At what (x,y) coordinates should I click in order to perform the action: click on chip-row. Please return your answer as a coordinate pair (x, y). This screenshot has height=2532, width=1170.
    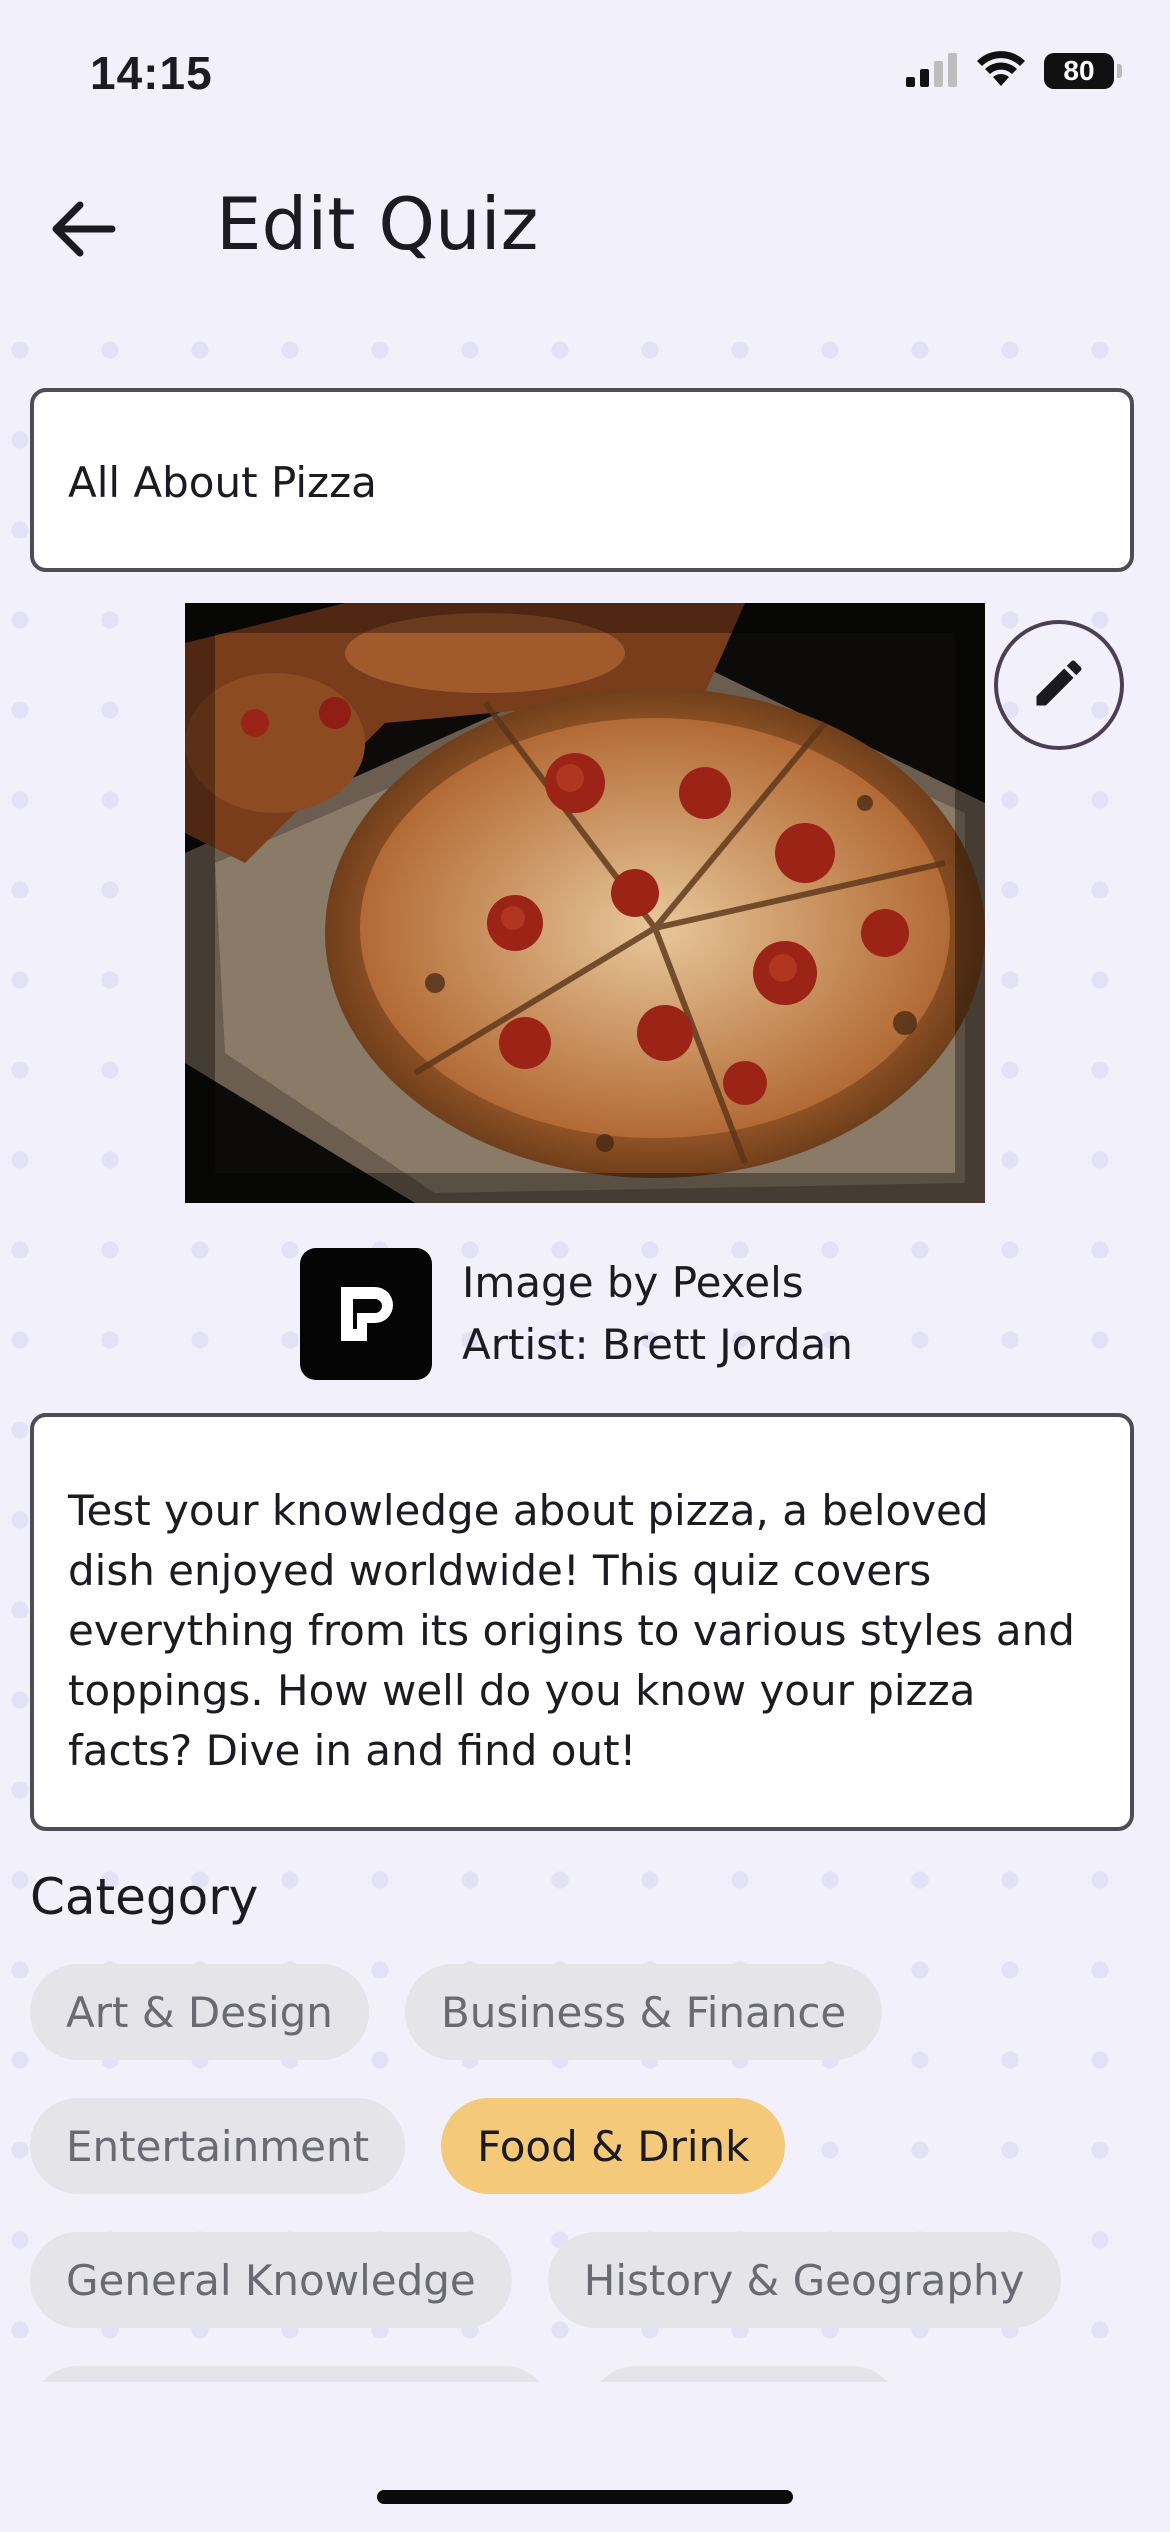
    Looking at the image, I should click on (585, 2374).